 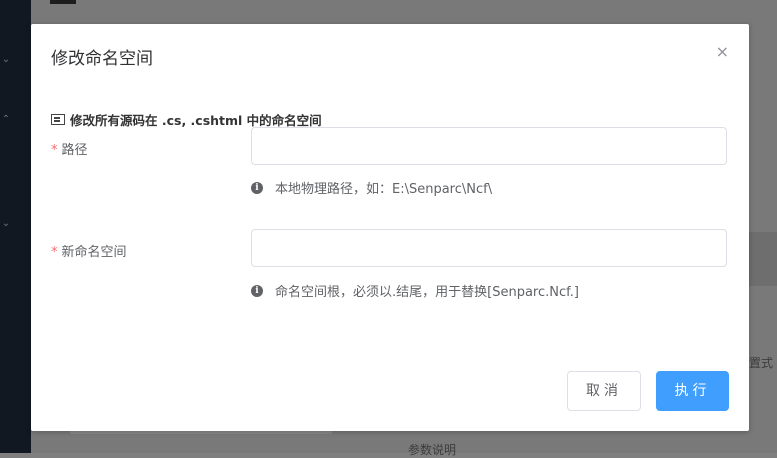 I want to click on path-label: * 路径, so click(x=69, y=148).